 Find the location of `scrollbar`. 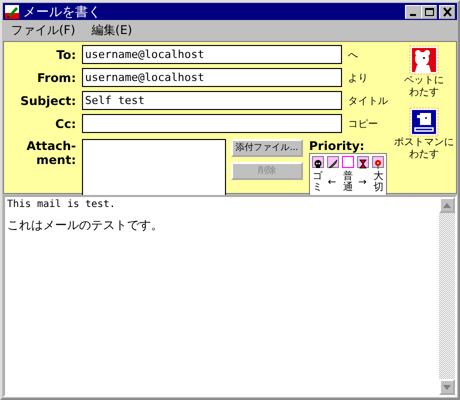

scrollbar is located at coordinates (447, 296).